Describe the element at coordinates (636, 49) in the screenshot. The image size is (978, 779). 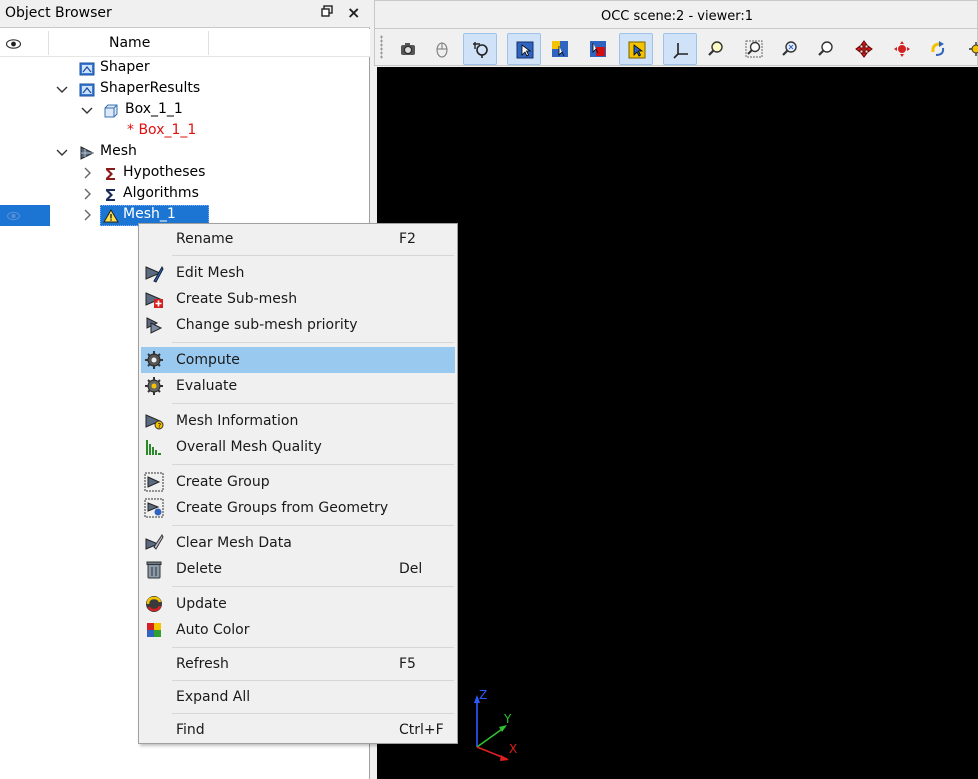
I see `selection-icon` at that location.